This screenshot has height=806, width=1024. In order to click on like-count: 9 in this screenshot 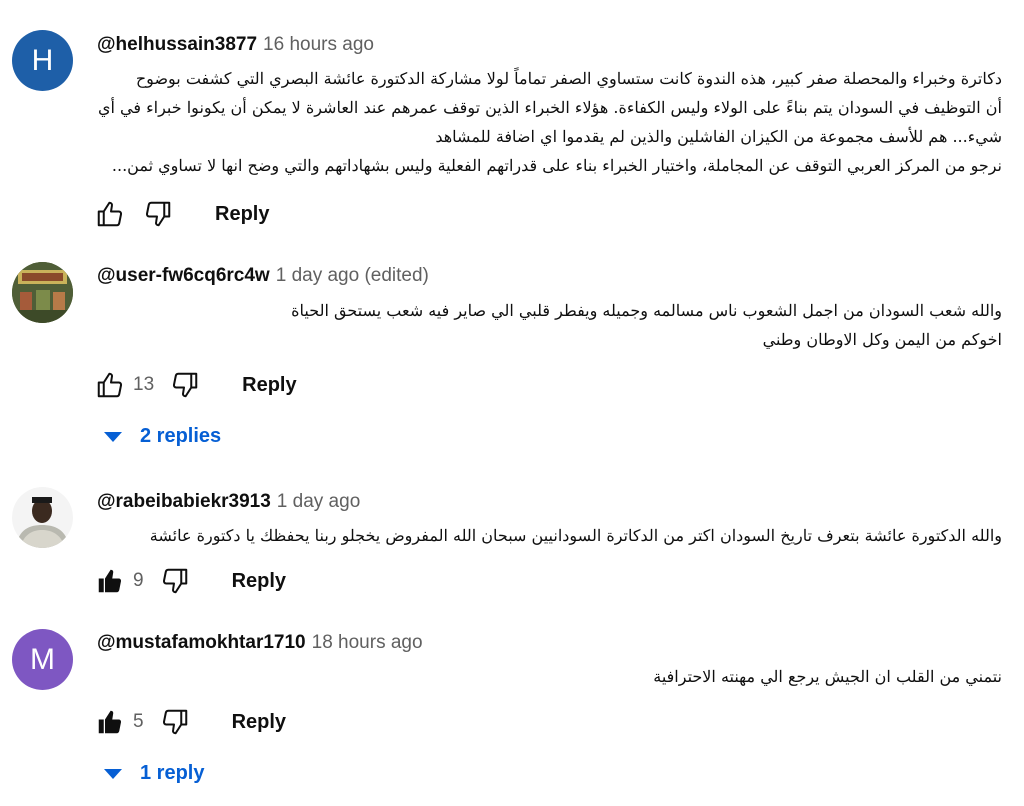, I will do `click(138, 580)`.